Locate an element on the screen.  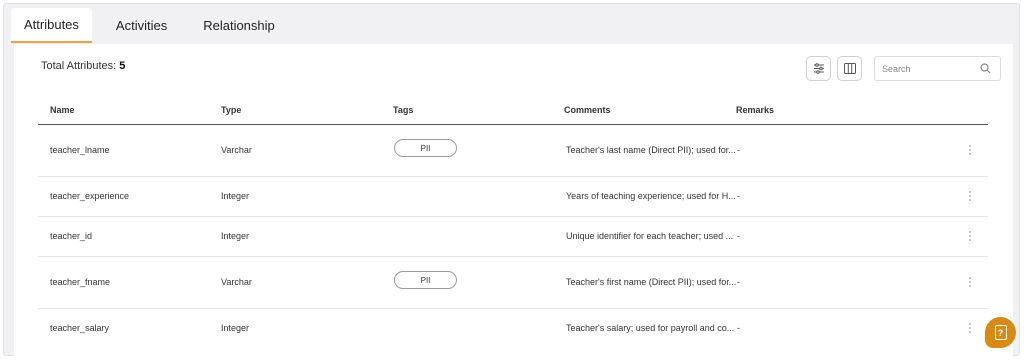
attribute-name: teacher_fname is located at coordinates (80, 282).